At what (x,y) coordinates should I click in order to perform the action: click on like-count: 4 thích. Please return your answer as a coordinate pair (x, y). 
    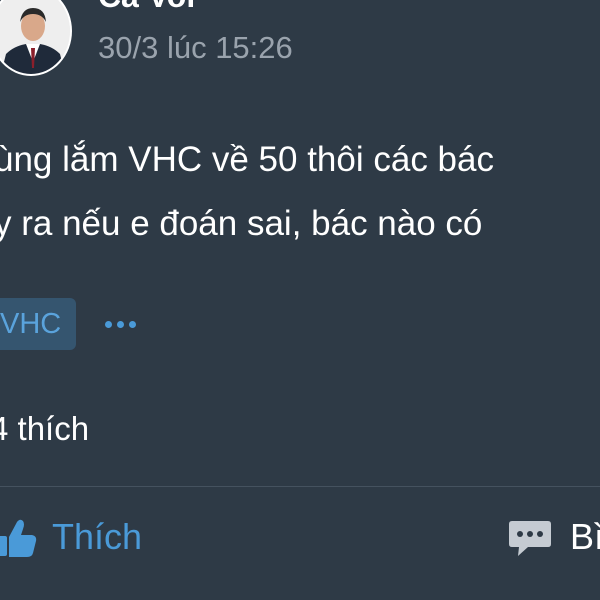
    Looking at the image, I should click on (44, 429).